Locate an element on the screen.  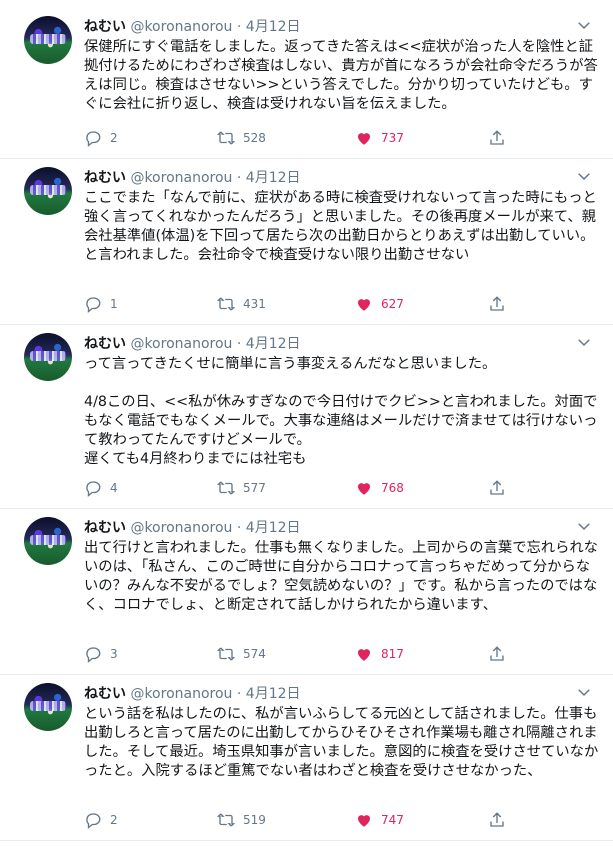
retweet-count: 574 is located at coordinates (254, 654).